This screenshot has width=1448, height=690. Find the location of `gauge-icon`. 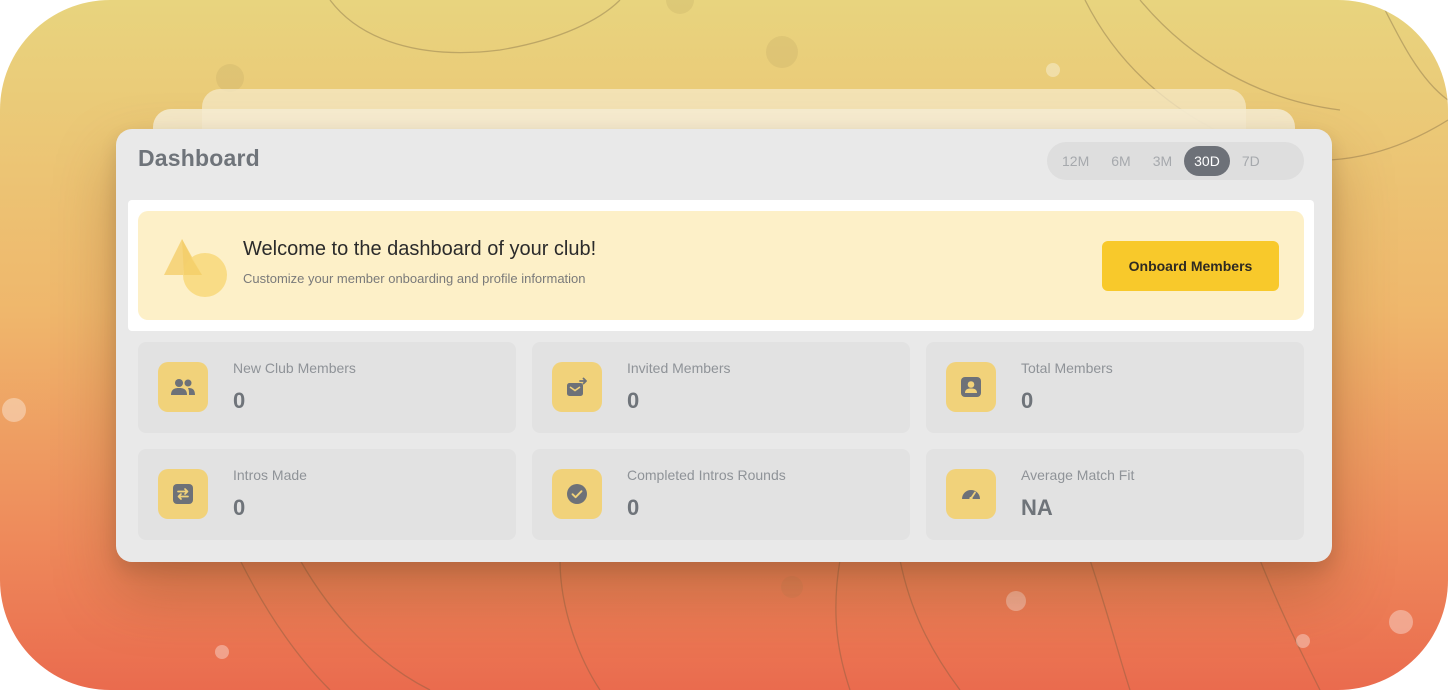

gauge-icon is located at coordinates (971, 494).